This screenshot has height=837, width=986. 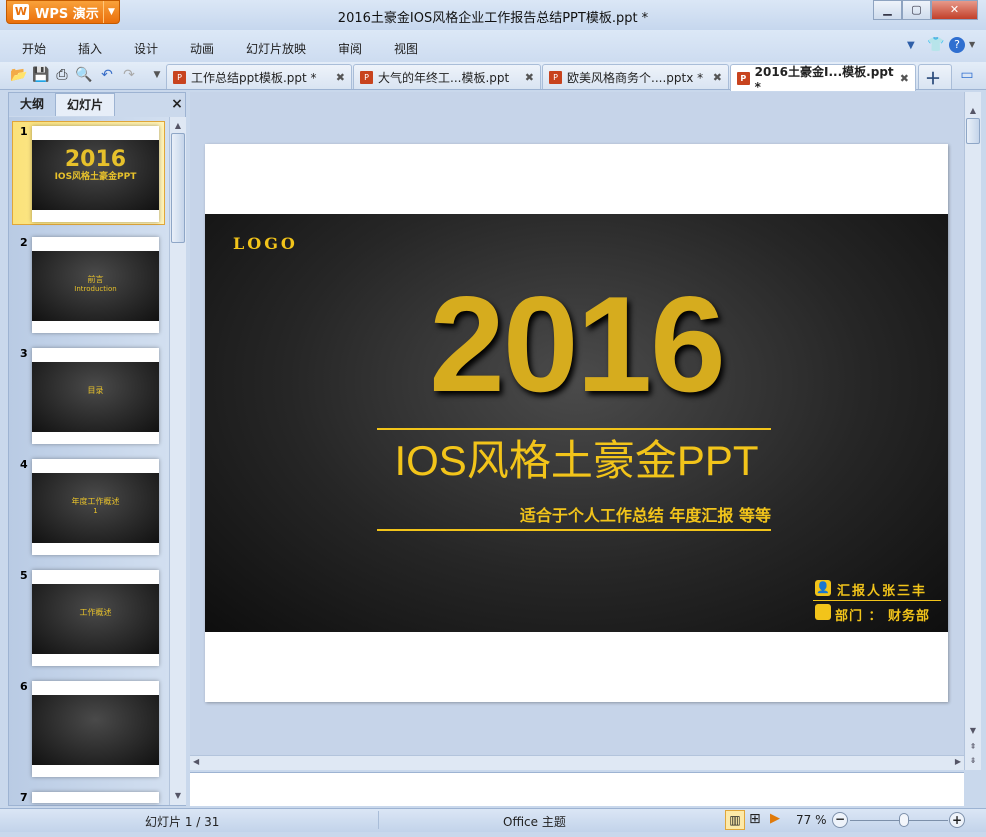 What do you see at coordinates (811, 820) in the screenshot?
I see `zoom-level: 77 %` at bounding box center [811, 820].